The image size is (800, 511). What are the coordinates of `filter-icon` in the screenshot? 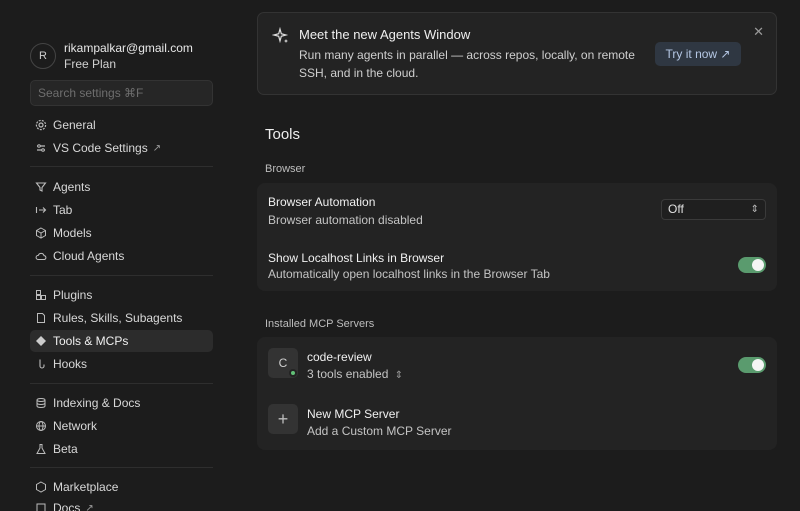 It's located at (41, 187).